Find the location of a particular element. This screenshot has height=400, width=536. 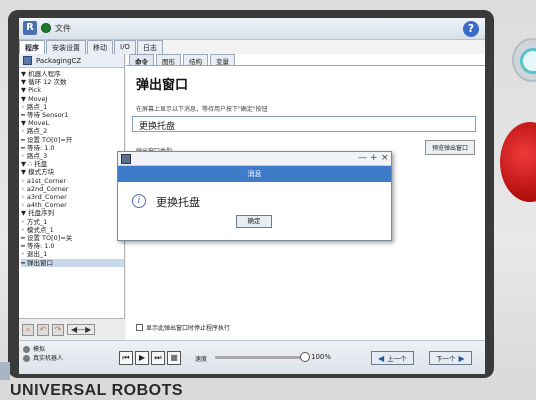

real-robot-radio-icon is located at coordinates (26, 358).